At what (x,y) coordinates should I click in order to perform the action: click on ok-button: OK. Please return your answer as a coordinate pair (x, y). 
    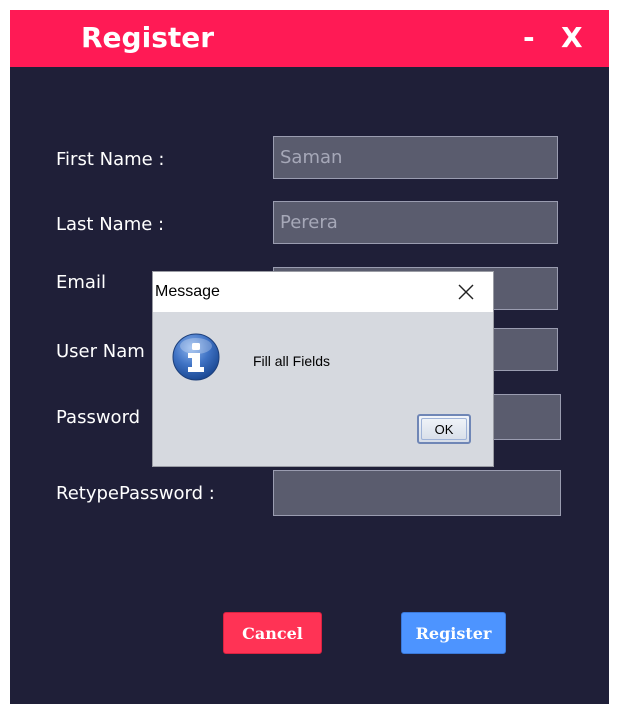
    Looking at the image, I should click on (444, 429).